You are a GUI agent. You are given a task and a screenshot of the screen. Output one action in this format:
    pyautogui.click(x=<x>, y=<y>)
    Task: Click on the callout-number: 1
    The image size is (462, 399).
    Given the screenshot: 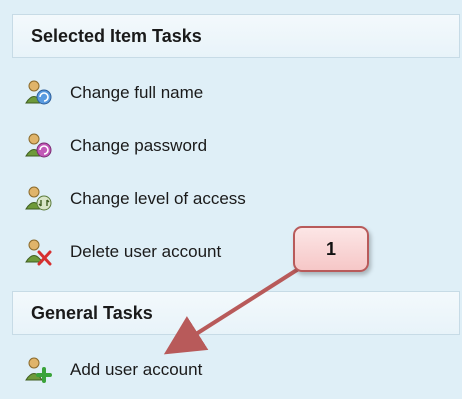 What is the action you would take?
    pyautogui.click(x=330, y=248)
    